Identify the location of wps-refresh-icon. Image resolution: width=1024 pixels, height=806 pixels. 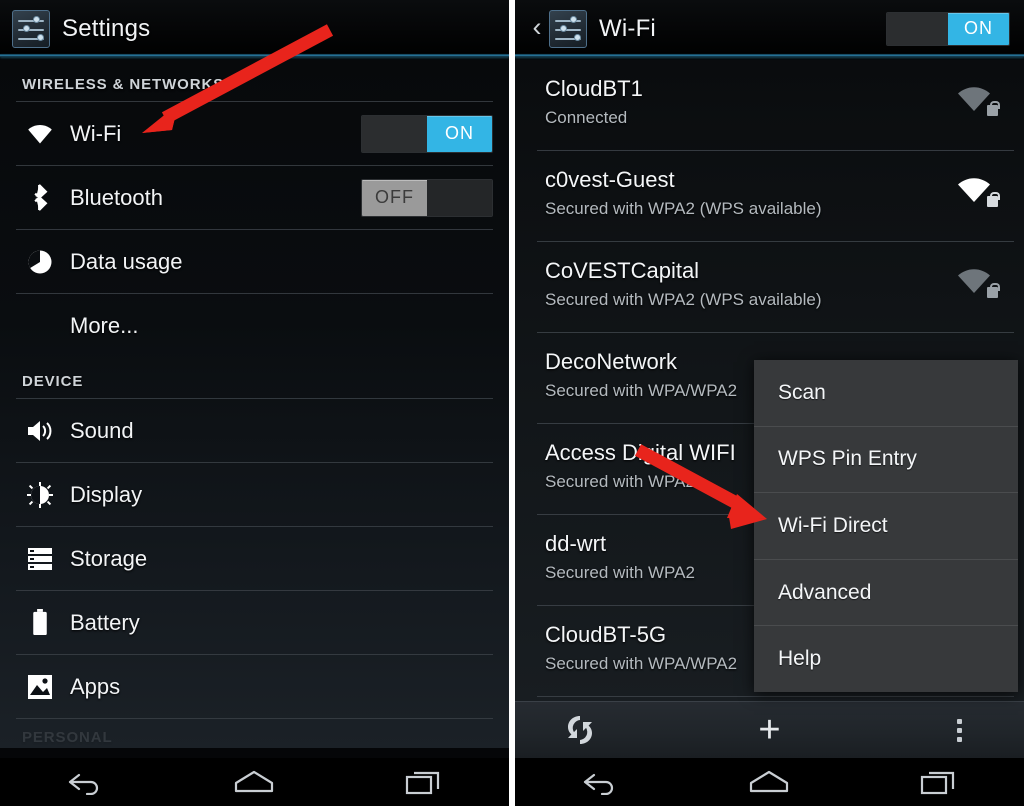
(580, 730).